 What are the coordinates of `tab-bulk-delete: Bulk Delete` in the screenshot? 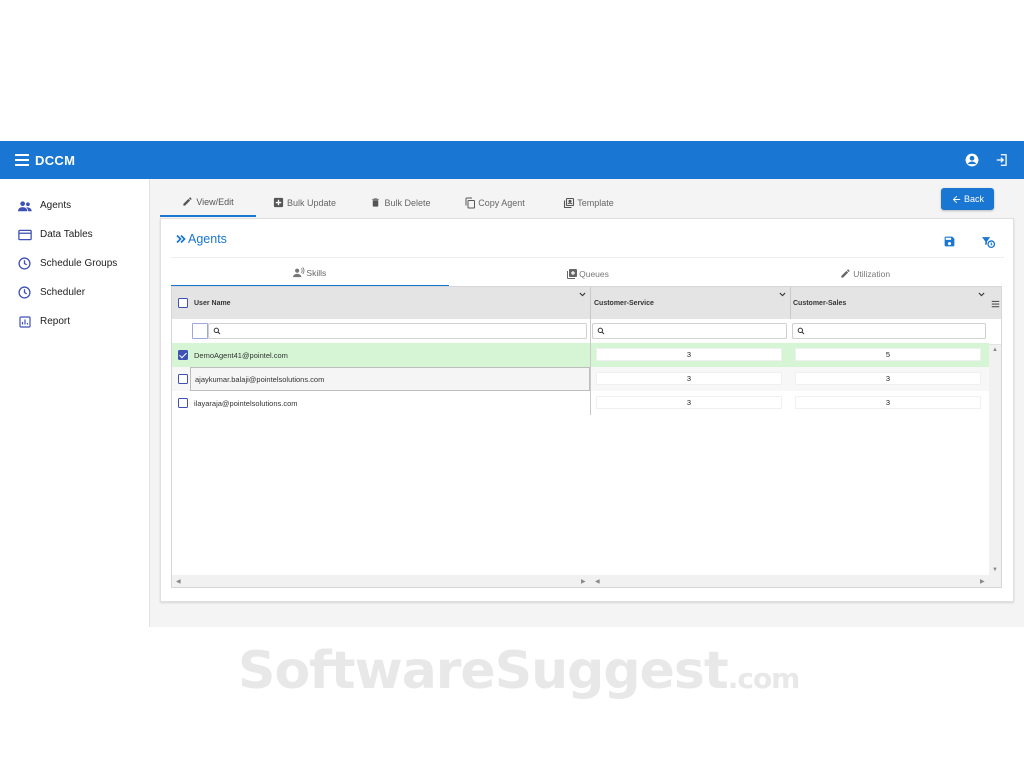 It's located at (400, 202).